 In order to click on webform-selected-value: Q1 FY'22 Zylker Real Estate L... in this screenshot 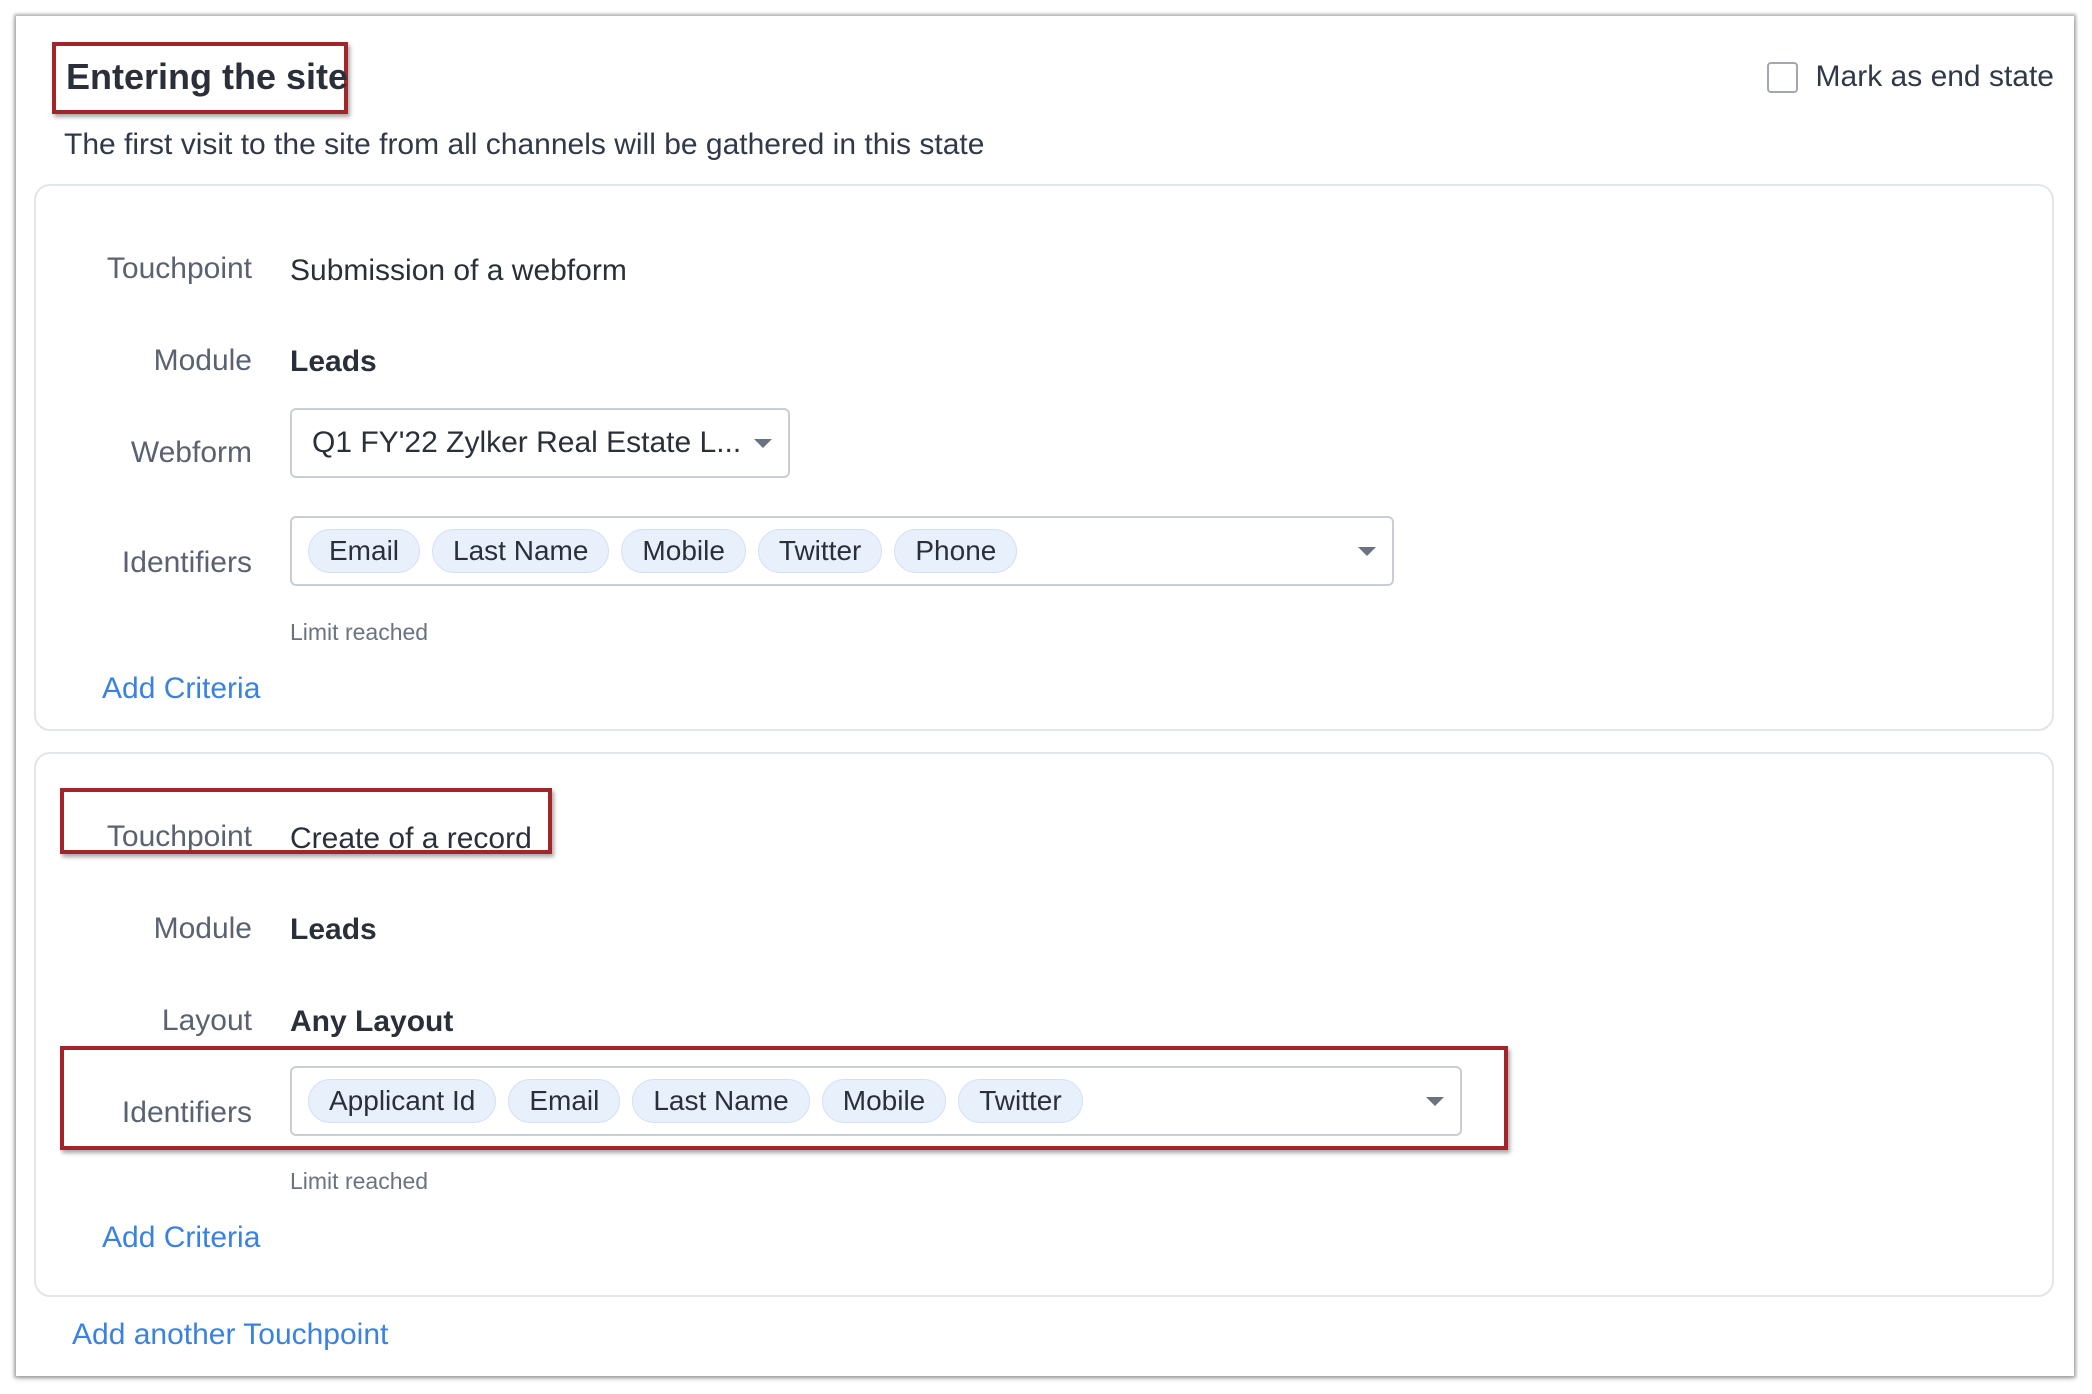, I will do `click(527, 442)`.